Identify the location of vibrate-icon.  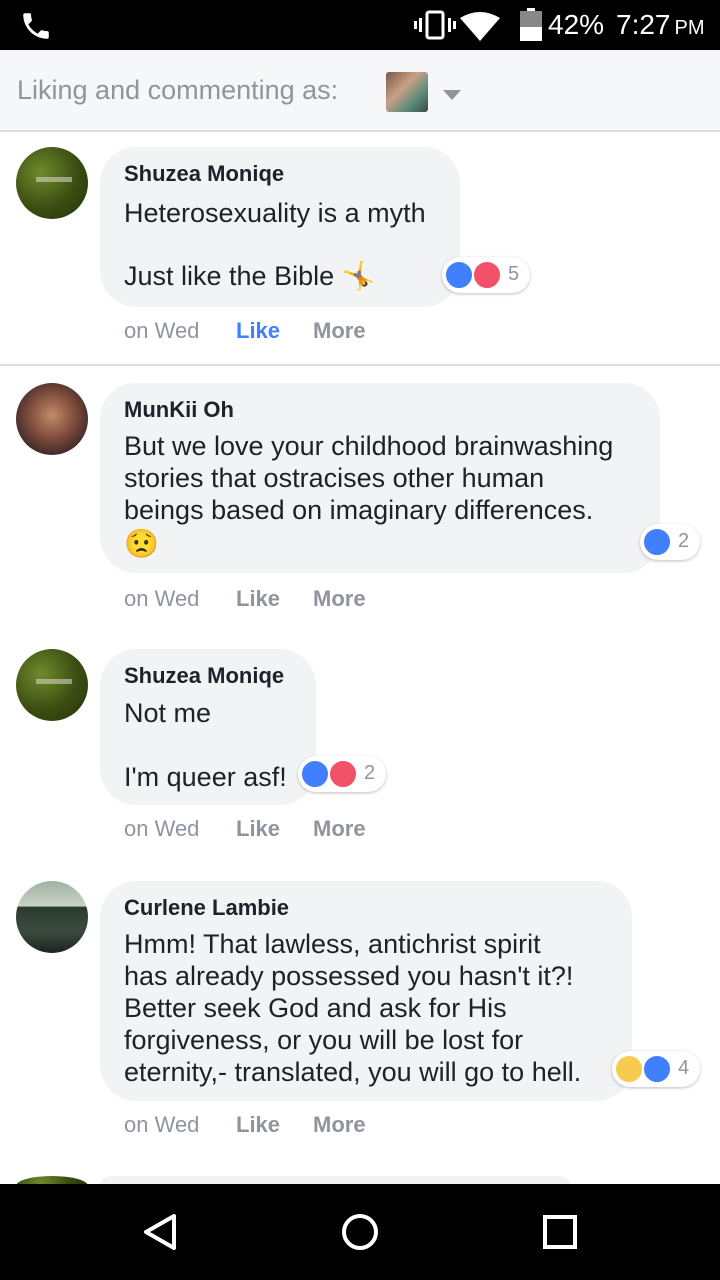
(435, 25).